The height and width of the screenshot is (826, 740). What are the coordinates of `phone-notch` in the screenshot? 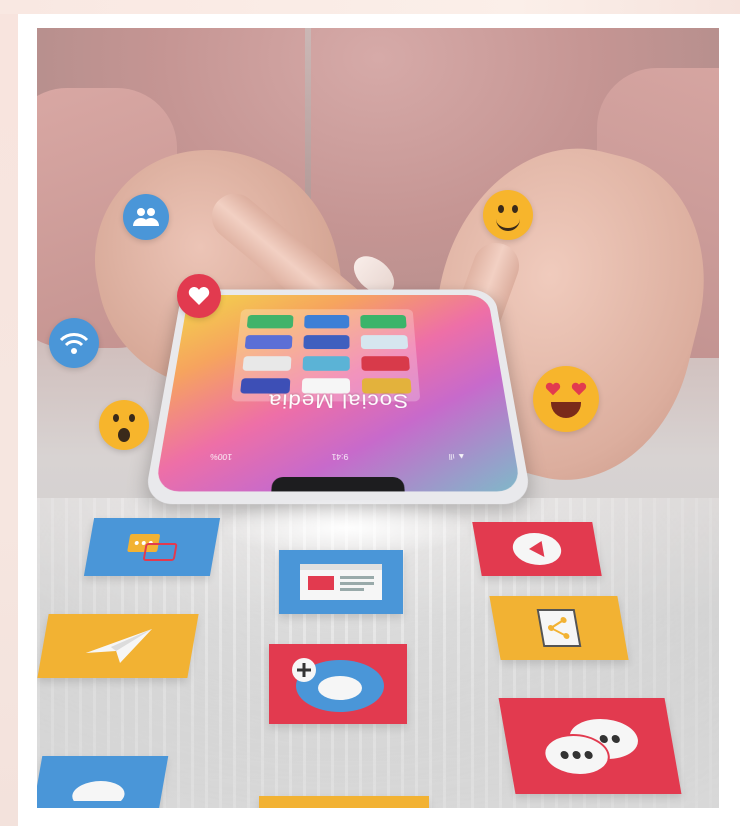 It's located at (338, 484).